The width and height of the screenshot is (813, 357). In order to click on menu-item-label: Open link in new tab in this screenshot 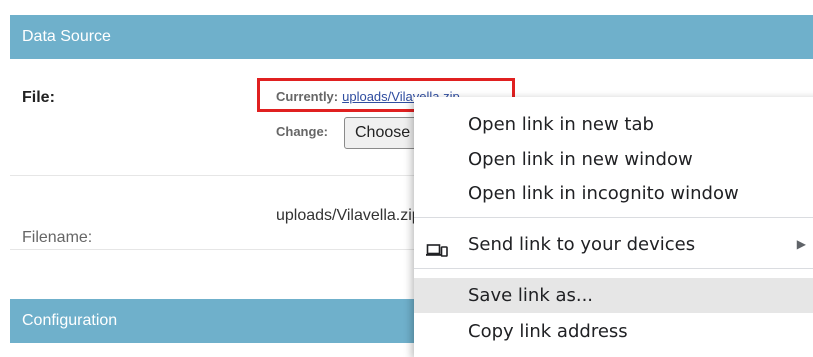, I will do `click(561, 124)`.